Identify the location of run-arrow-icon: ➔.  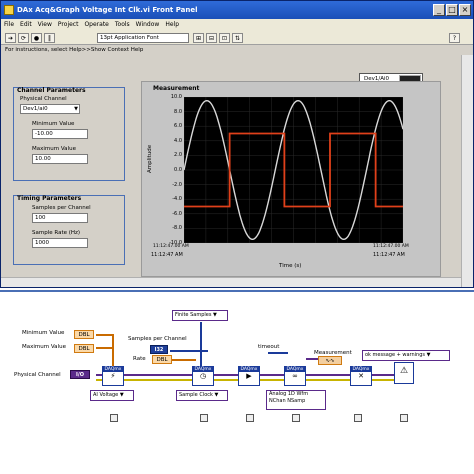
(10, 38).